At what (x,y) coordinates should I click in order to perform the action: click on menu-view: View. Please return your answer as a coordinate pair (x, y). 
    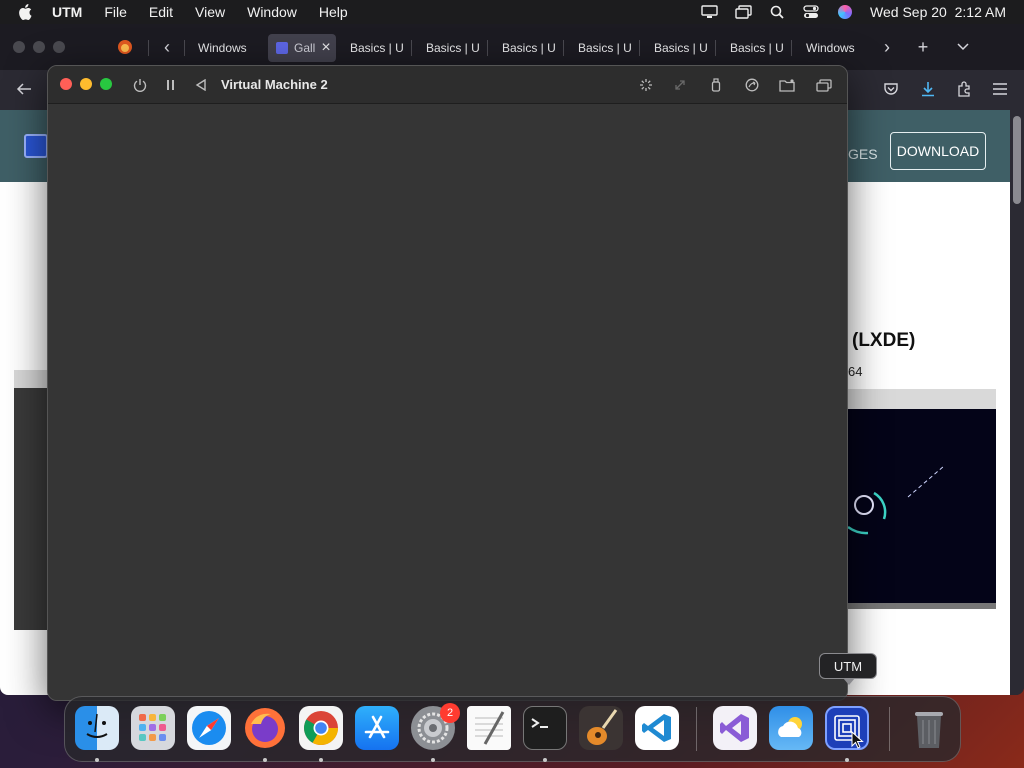
    Looking at the image, I should click on (210, 12).